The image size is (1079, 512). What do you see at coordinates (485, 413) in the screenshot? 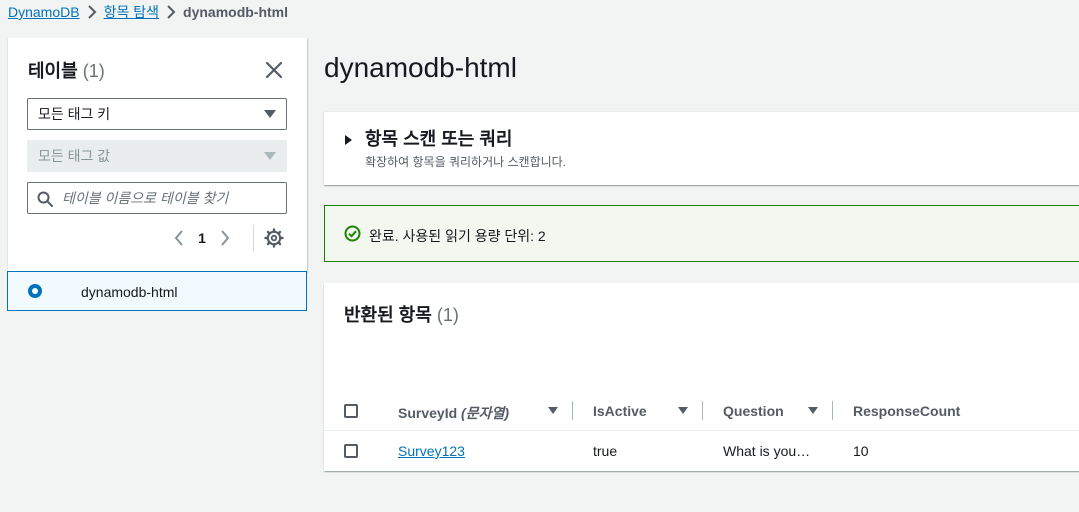
I see `column-header-surveyid-type: (문자열)` at bounding box center [485, 413].